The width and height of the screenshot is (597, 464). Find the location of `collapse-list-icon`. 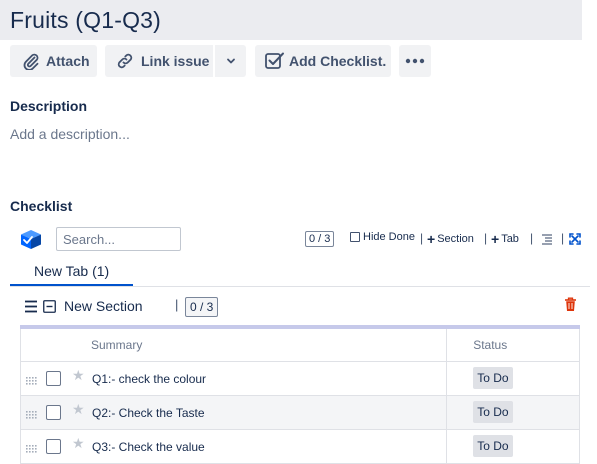

collapse-list-icon is located at coordinates (547, 241).